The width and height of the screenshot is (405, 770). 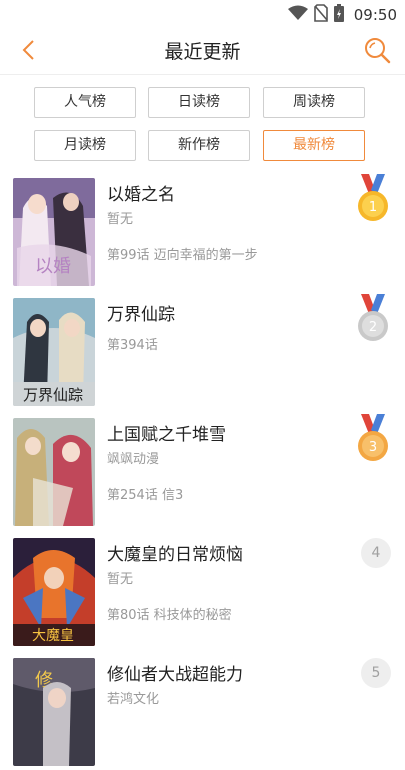 I want to click on chevron-left-icon, so click(x=28, y=52).